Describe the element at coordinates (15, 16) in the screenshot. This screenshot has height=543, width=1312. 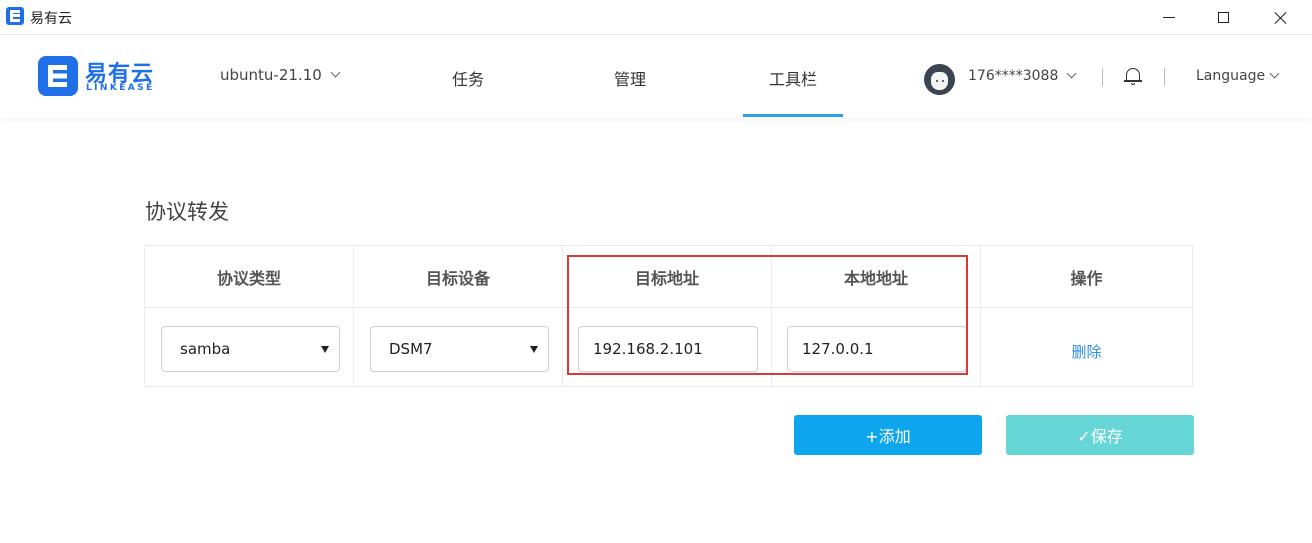
I see `app-icon` at that location.